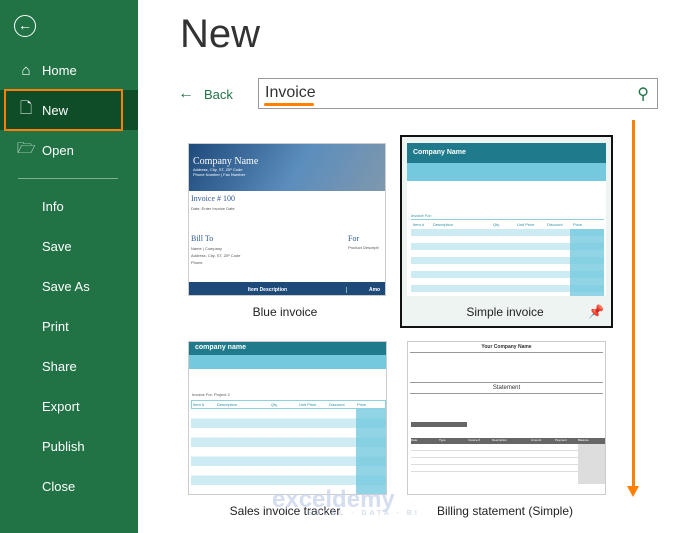 Image resolution: width=687 pixels, height=533 pixels. I want to click on template-label: Blue invoice, so click(285, 312).